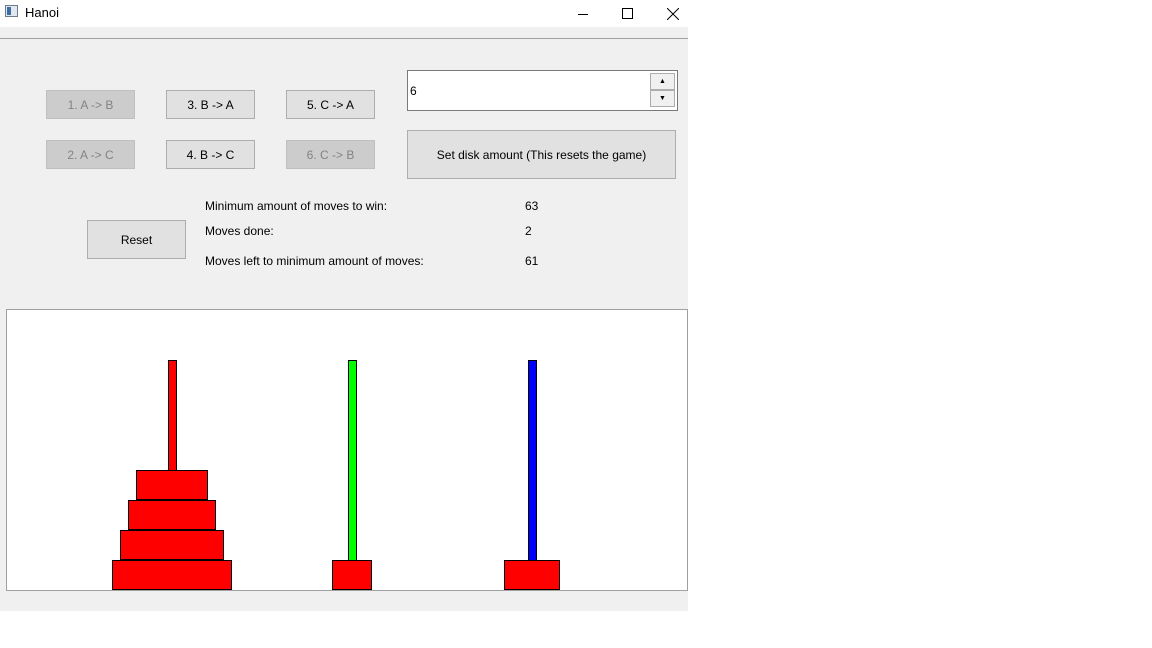 The image size is (1152, 648). What do you see at coordinates (344, 13) in the screenshot?
I see `title-bar: Hanoi` at bounding box center [344, 13].